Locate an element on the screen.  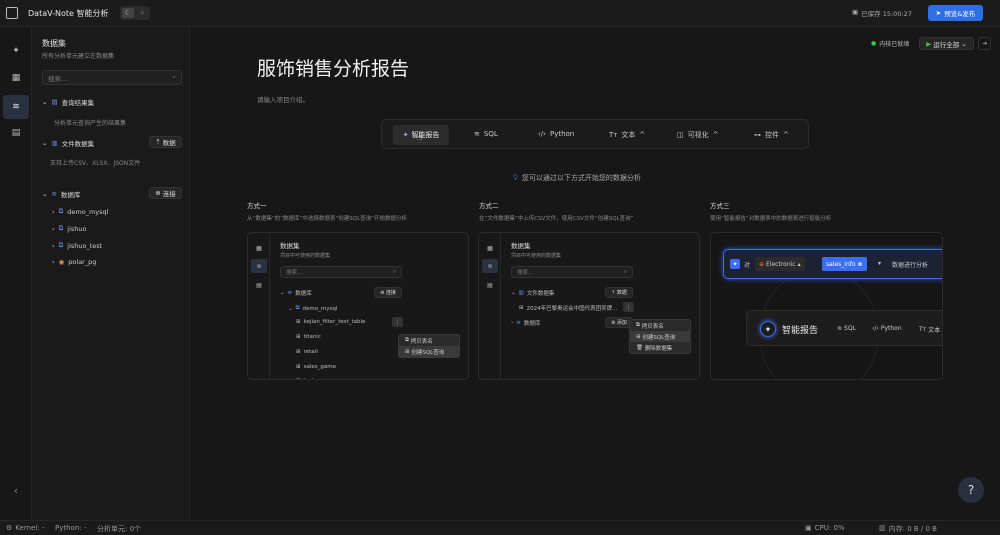
mini-data-button: ⇡ 数据 is located at coordinates (619, 292).